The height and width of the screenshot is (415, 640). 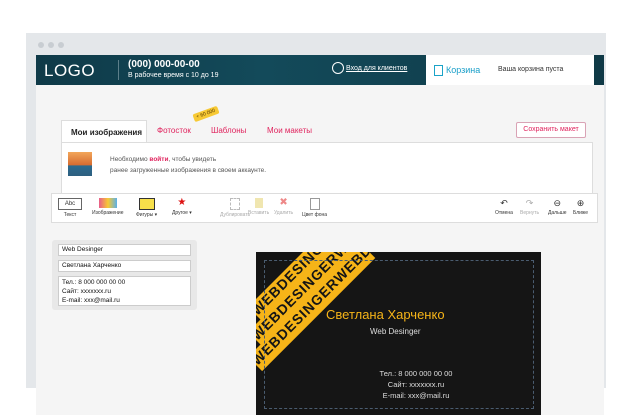 What do you see at coordinates (504, 203) in the screenshot?
I see `undo-icon: ↶` at bounding box center [504, 203].